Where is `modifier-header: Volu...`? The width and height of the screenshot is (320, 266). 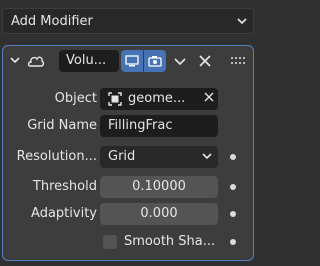
modifier-header: Volu... is located at coordinates (128, 61).